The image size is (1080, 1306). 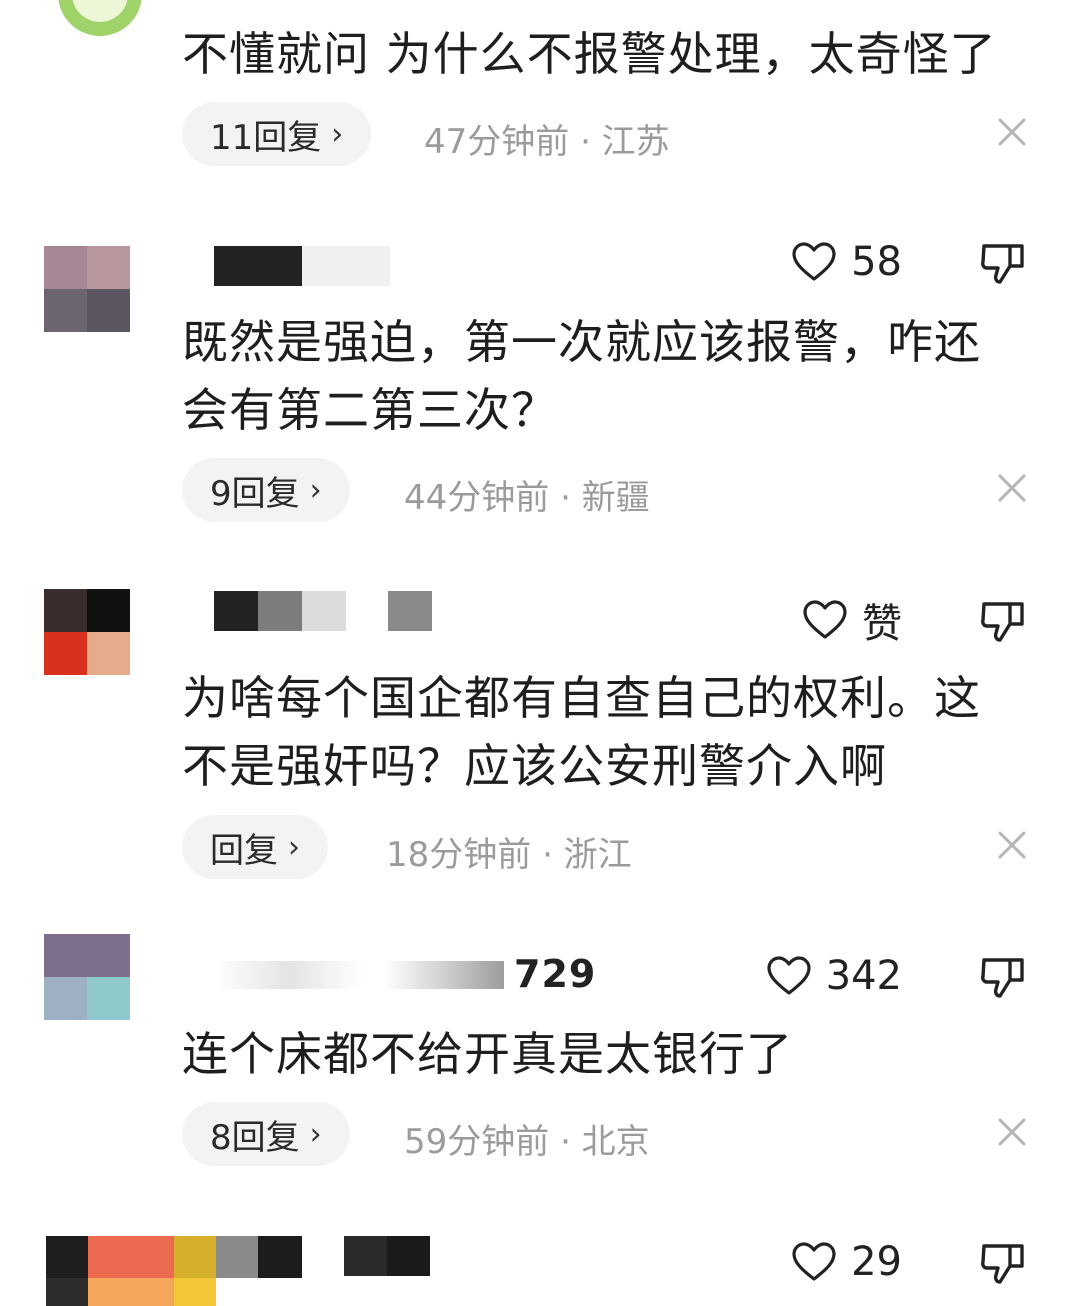 What do you see at coordinates (846, 262) in the screenshot?
I see `like-button: 58` at bounding box center [846, 262].